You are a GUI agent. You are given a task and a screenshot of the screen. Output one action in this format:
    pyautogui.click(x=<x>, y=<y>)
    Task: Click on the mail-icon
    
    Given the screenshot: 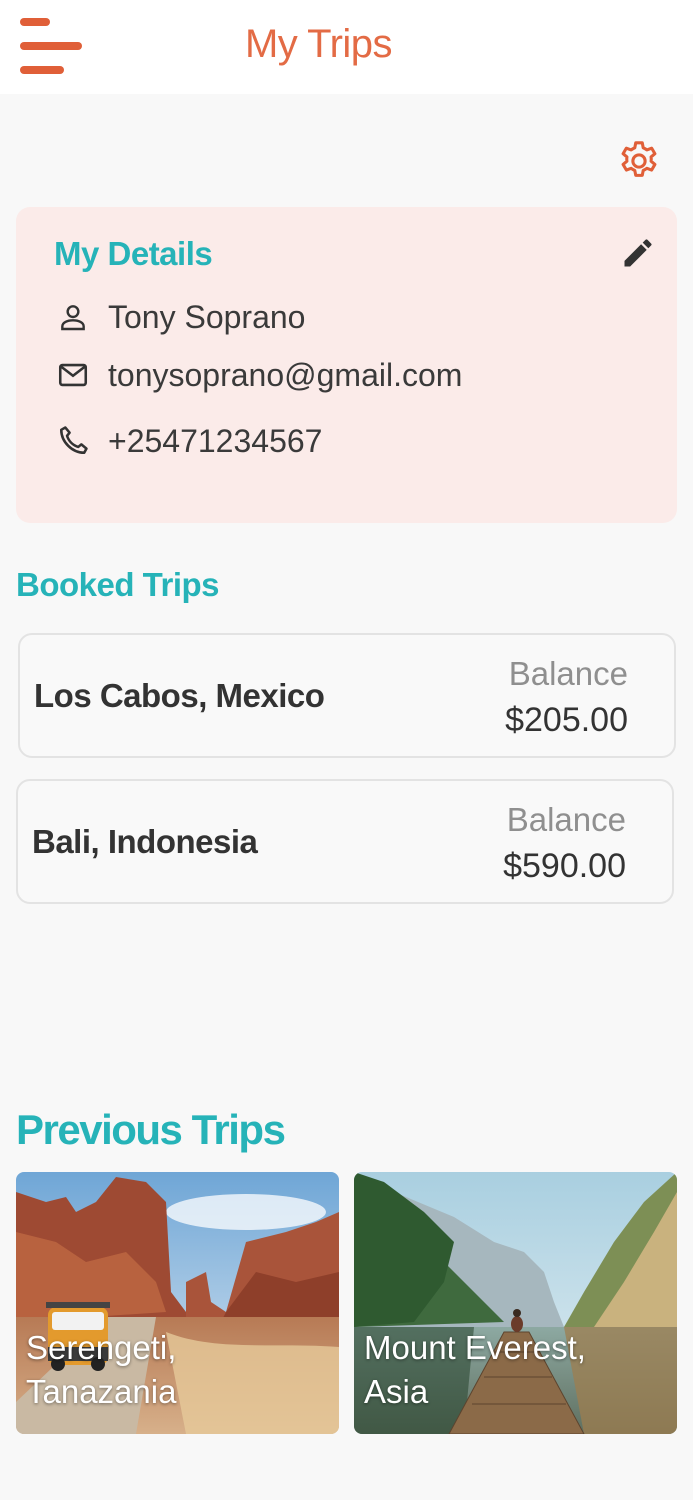 What is the action you would take?
    pyautogui.click(x=73, y=375)
    